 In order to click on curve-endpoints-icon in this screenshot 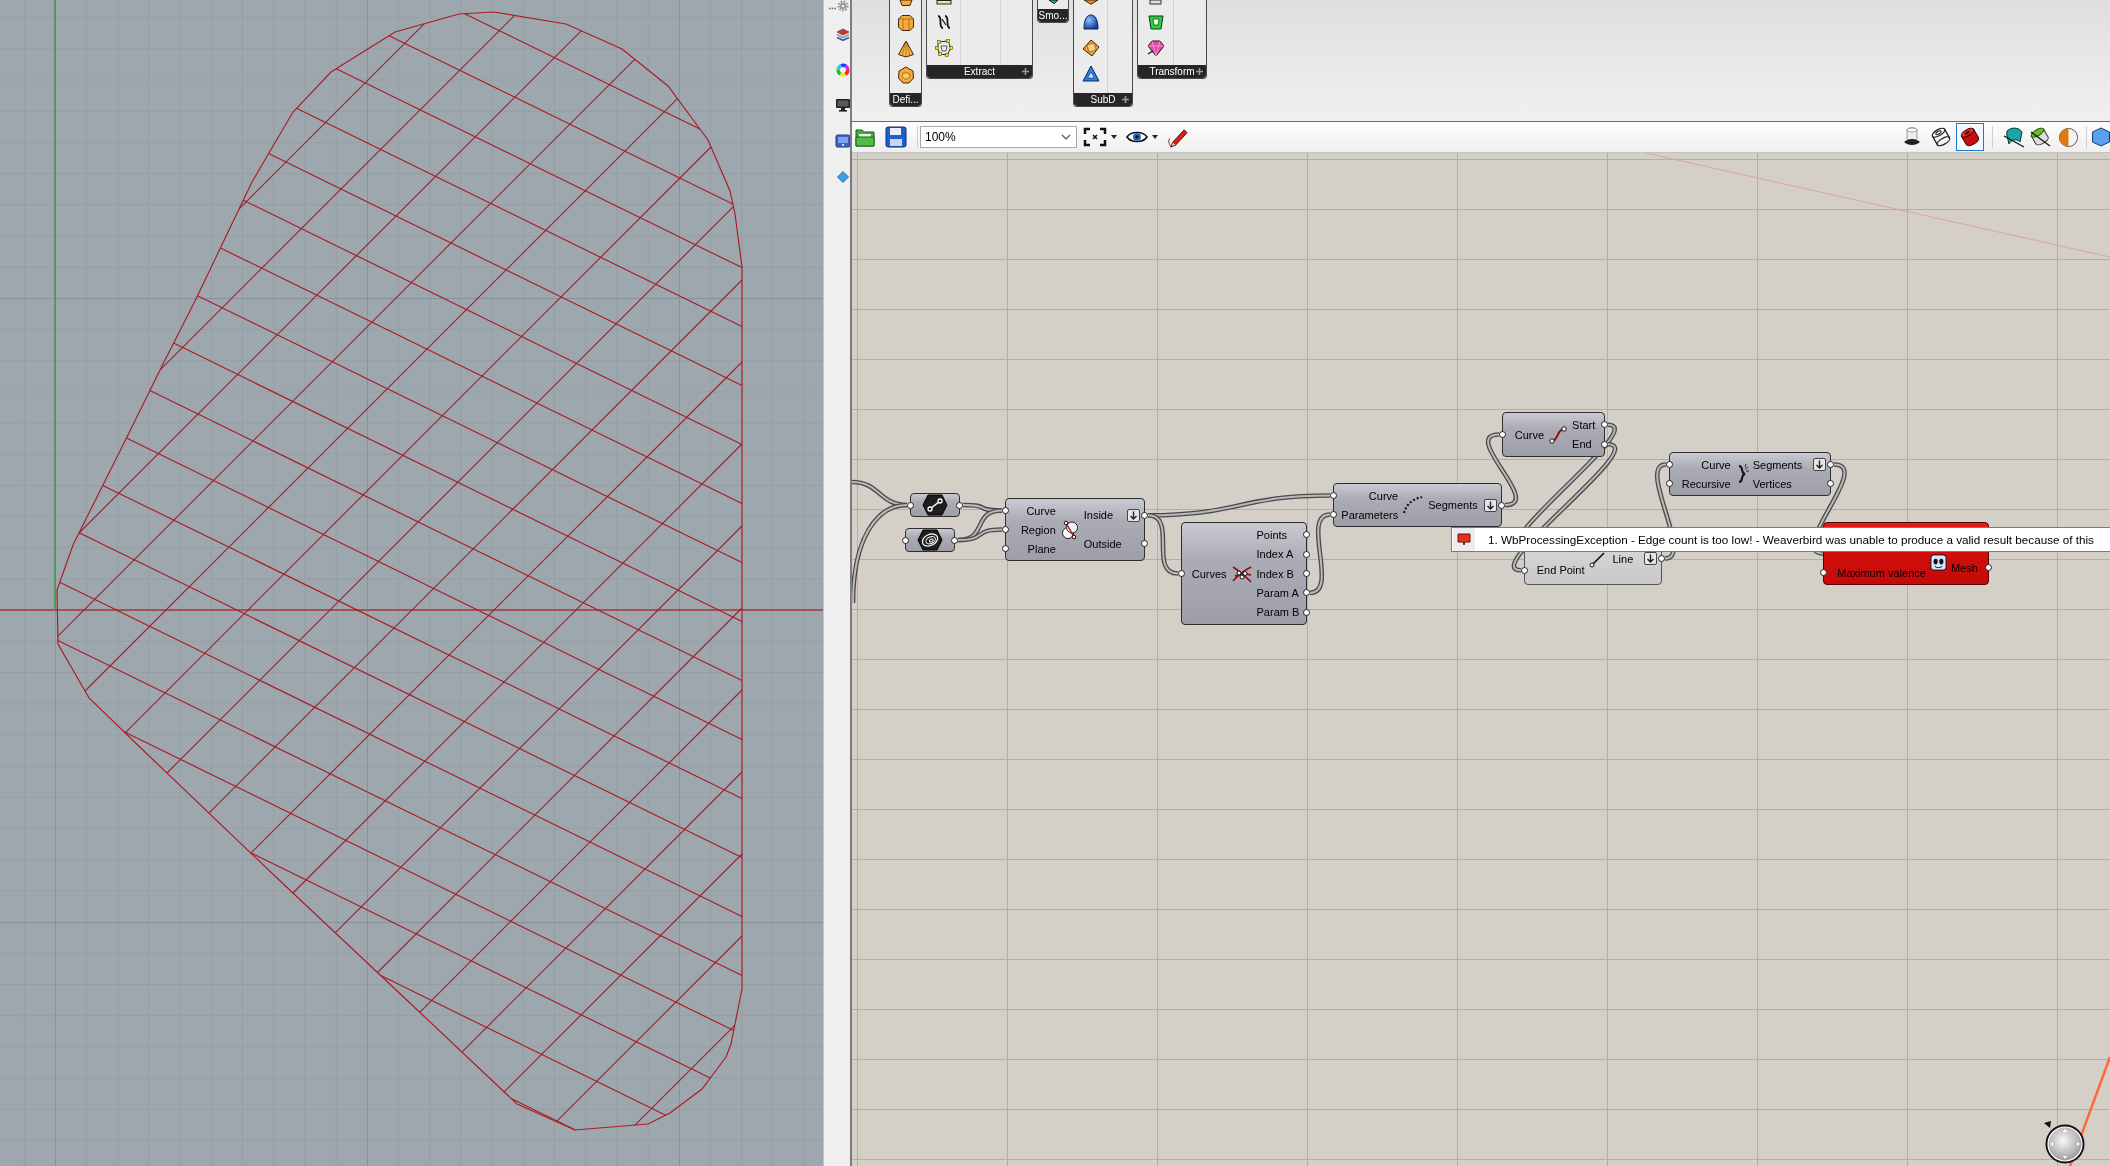, I will do `click(1558, 434)`.